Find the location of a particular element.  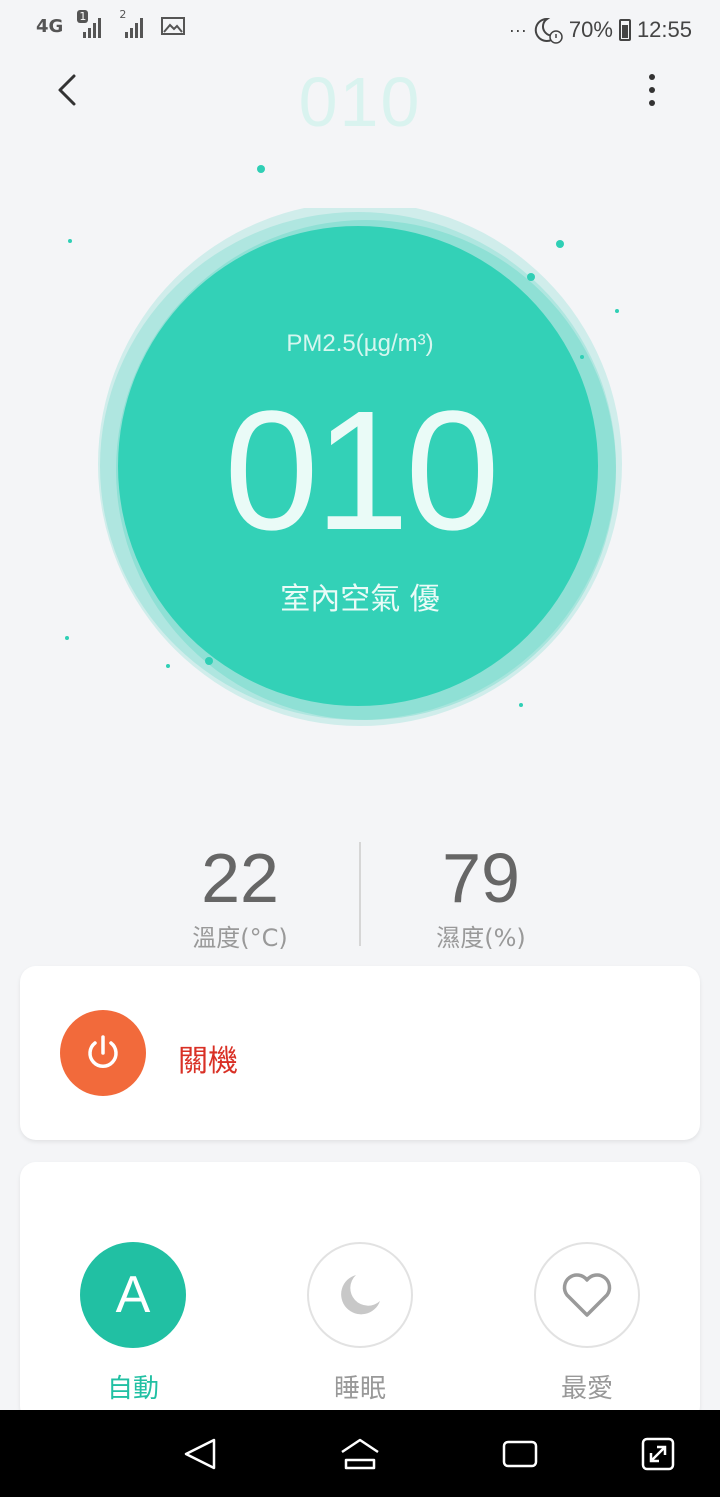

nav-back-button is located at coordinates (200, 1454).